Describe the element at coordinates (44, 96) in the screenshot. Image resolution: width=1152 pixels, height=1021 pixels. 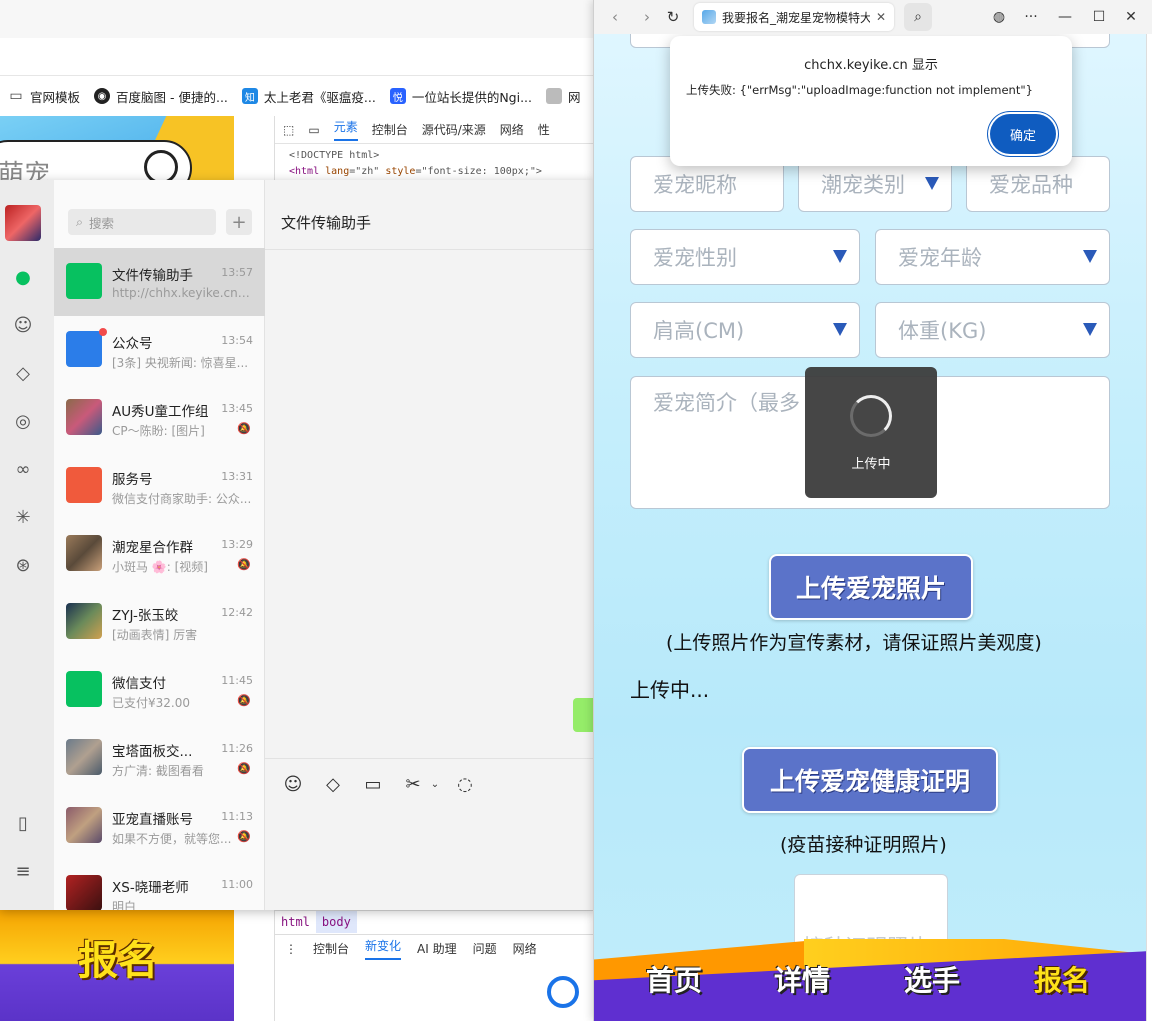
I see `bookmark-1: ▭ 官网模板` at that location.